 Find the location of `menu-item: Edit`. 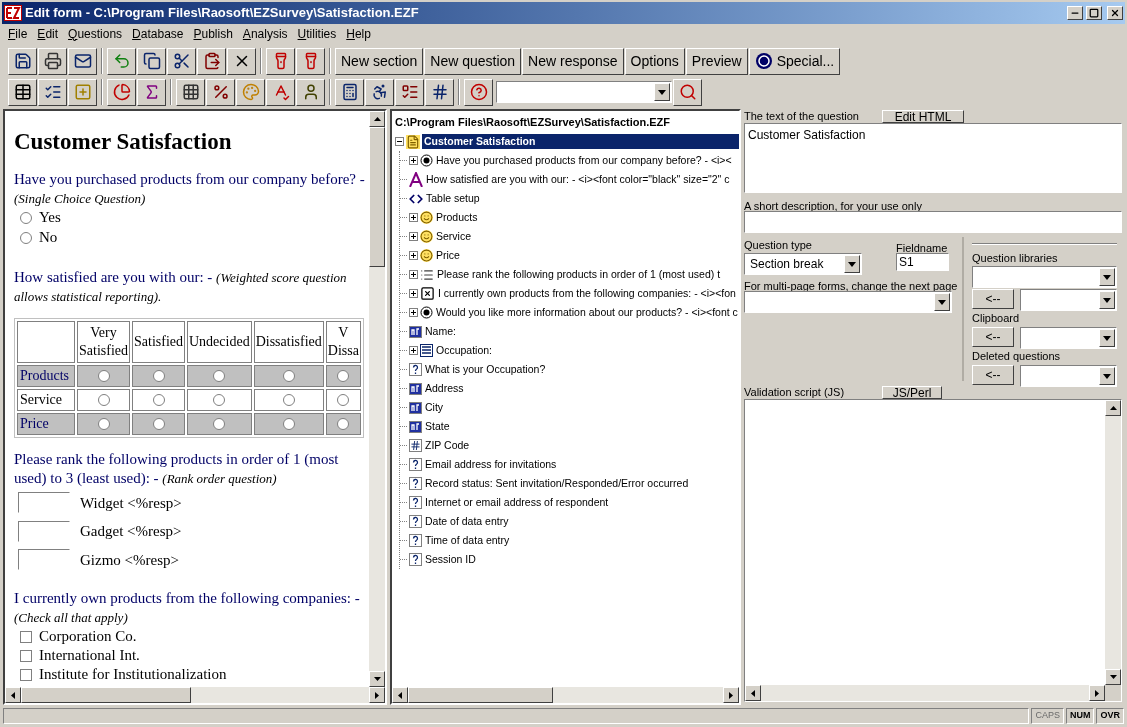

menu-item: Edit is located at coordinates (48, 33).